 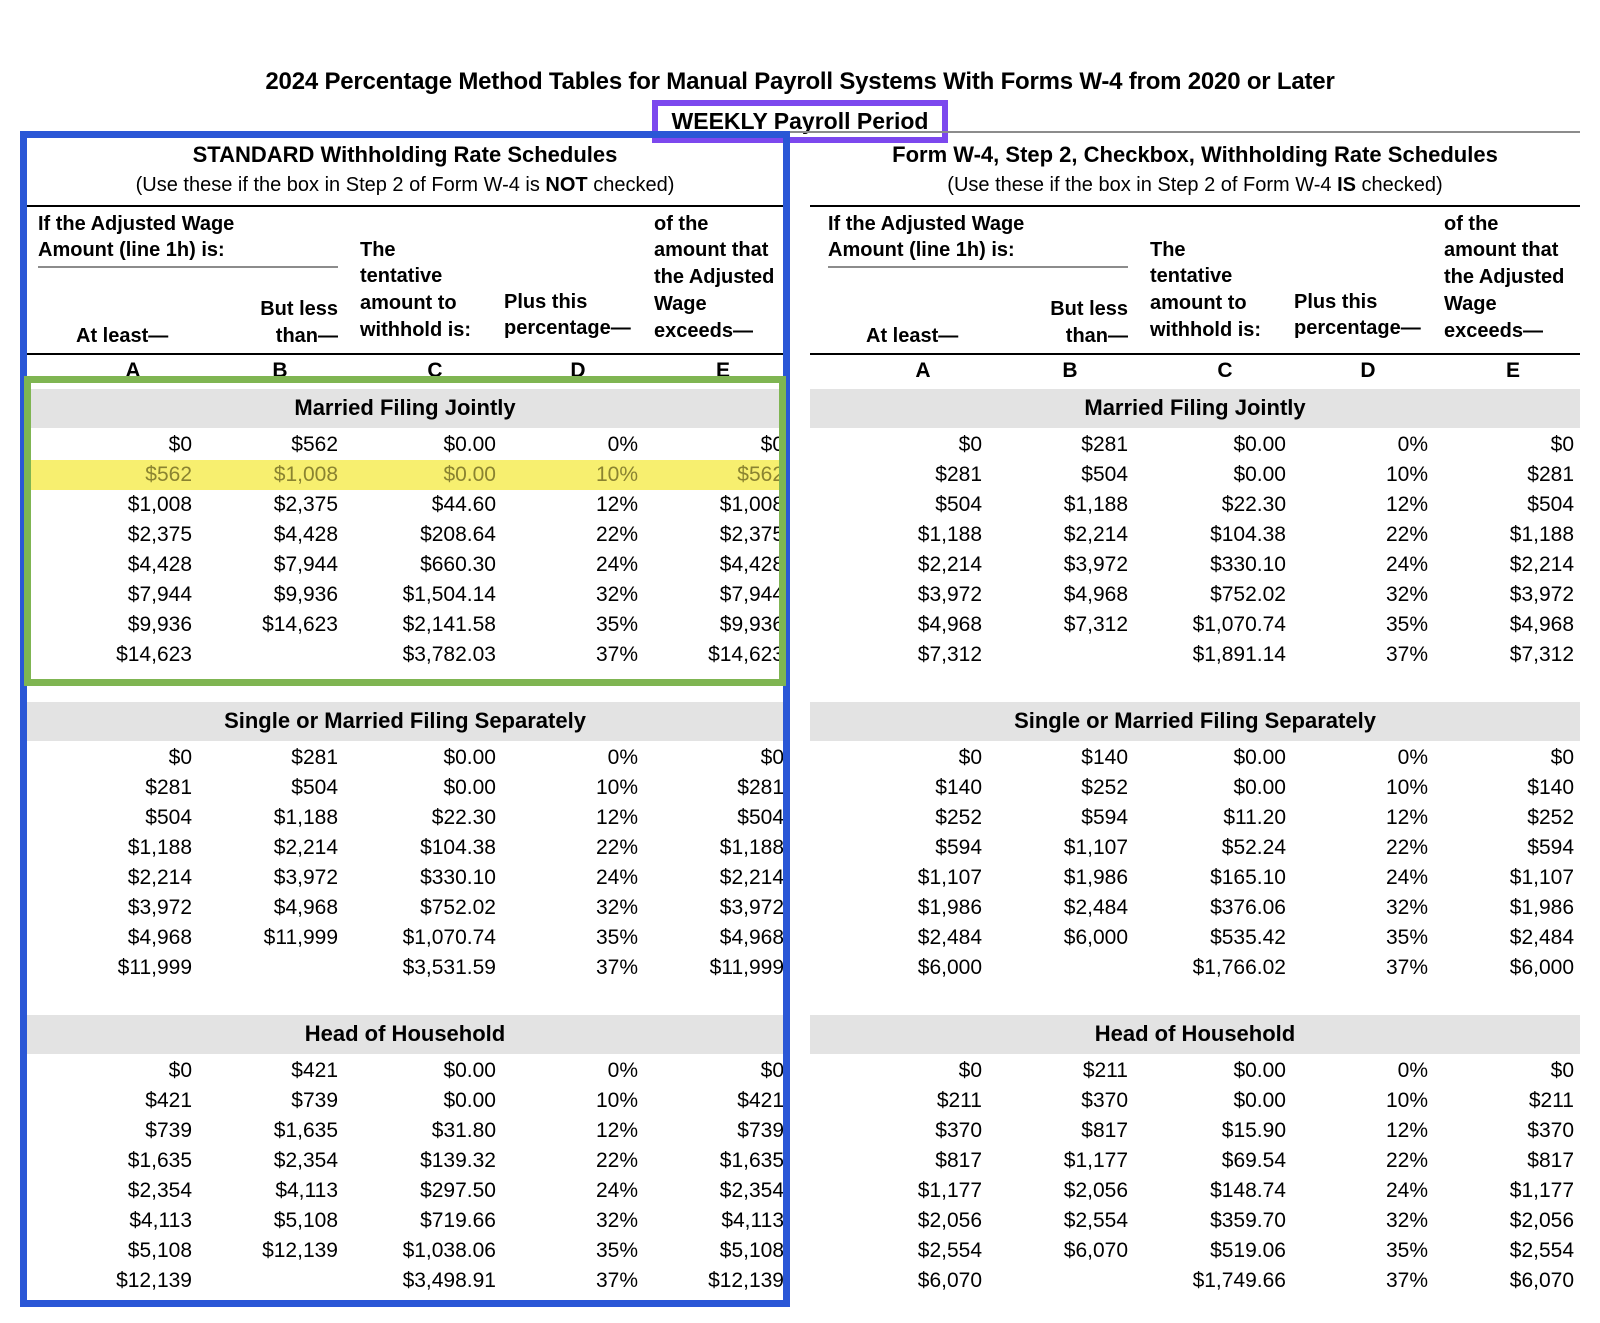 I want to click on table-row: $739 $1,635 $31.80 12% $739, so click(x=405, y=1131).